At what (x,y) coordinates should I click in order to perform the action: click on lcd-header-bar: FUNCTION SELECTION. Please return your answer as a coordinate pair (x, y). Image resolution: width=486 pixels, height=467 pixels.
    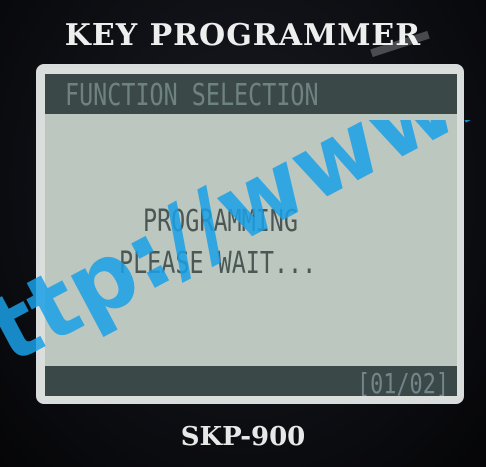
    Looking at the image, I should click on (251, 94).